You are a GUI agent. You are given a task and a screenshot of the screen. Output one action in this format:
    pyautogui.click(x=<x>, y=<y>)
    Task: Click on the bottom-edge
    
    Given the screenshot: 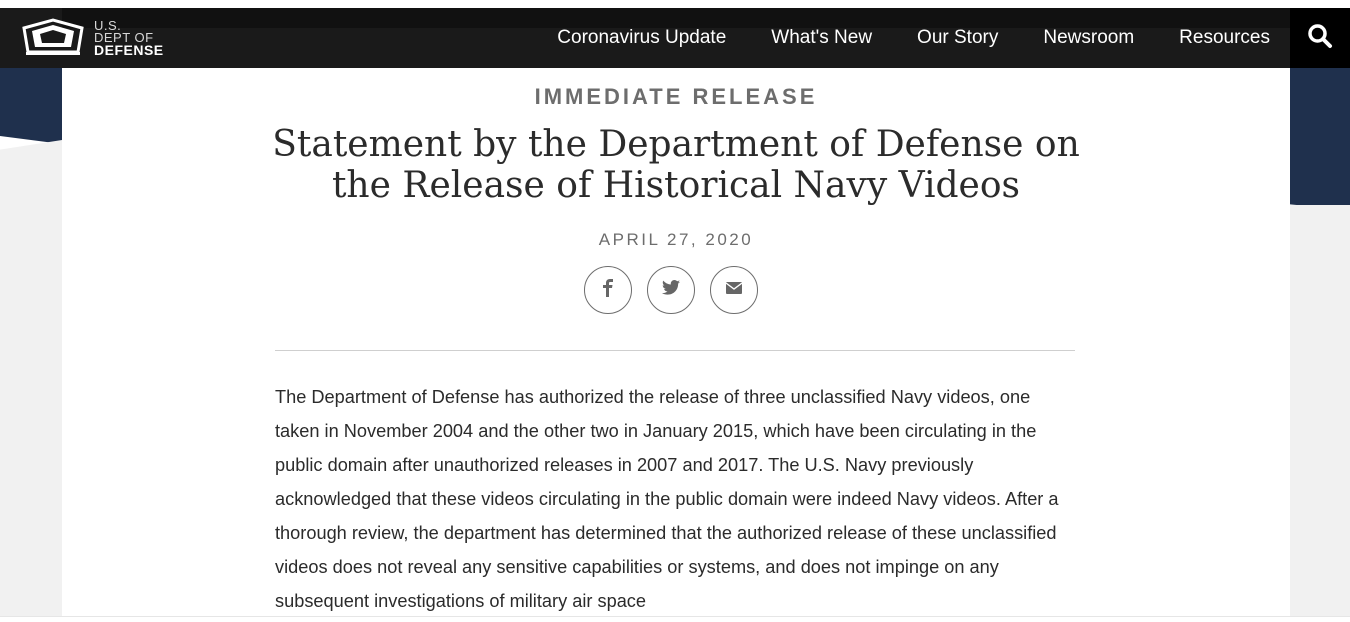 What is the action you would take?
    pyautogui.click(x=675, y=619)
    